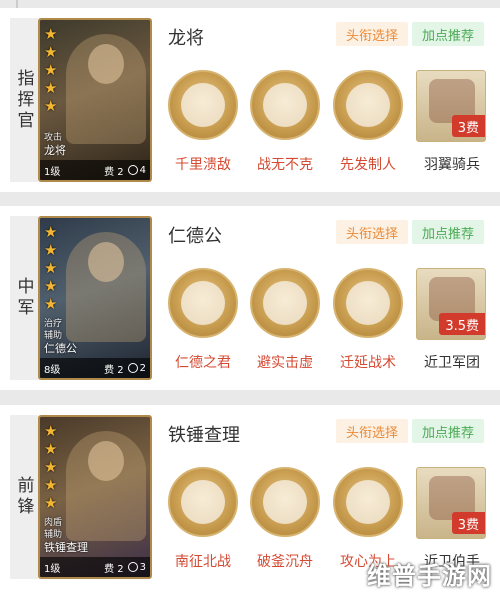 This screenshot has height=597, width=500. Describe the element at coordinates (53, 529) in the screenshot. I see `general-traits: 肉盾 辅助` at that location.